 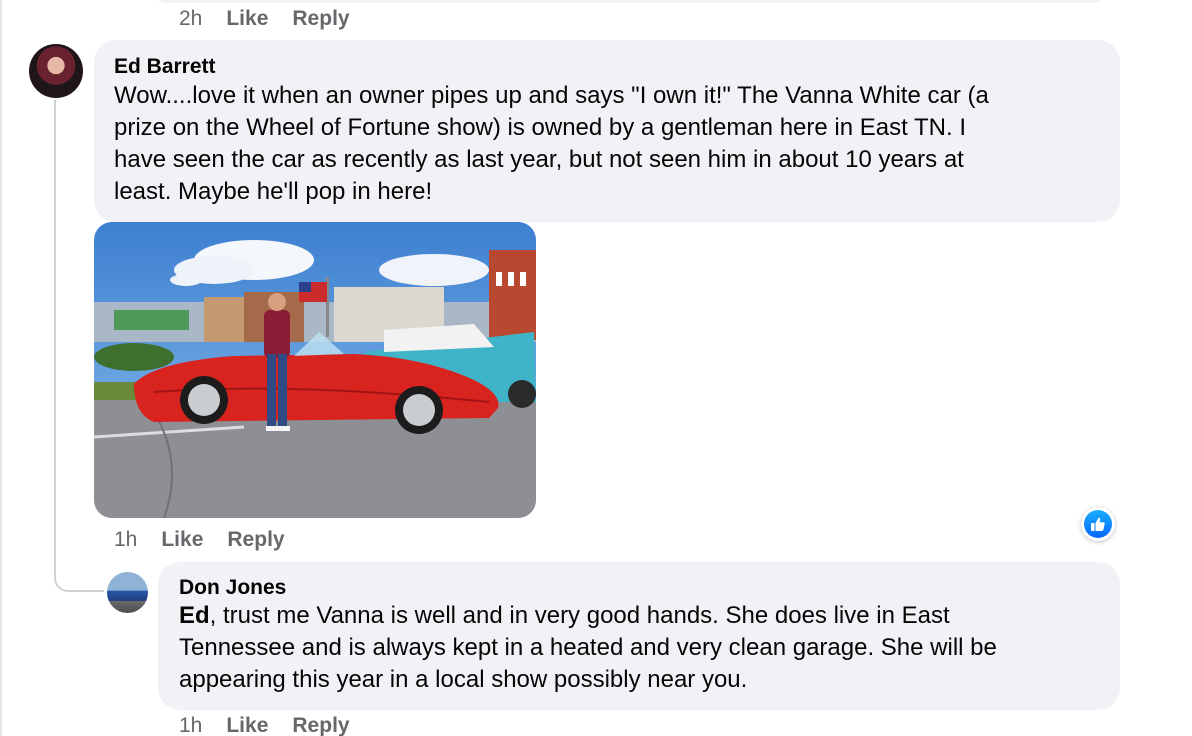 I want to click on mention-link: Ed, so click(x=194, y=615).